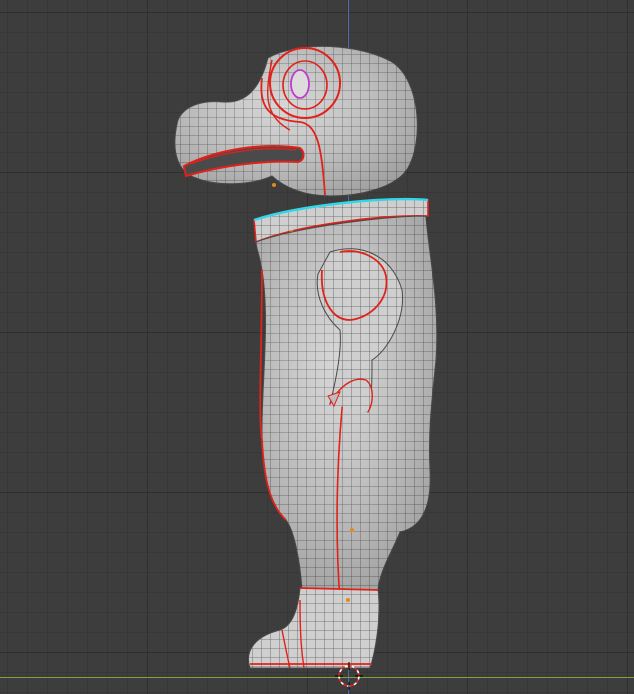 This screenshot has width=634, height=694. Describe the element at coordinates (300, 84) in the screenshot. I see `eye-icon` at that location.